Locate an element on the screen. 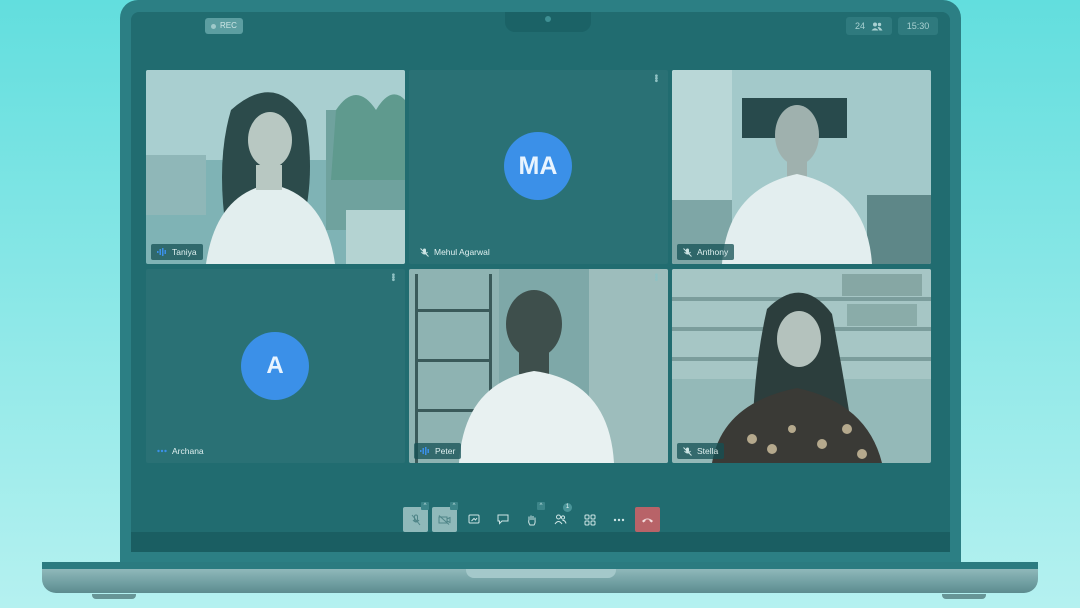 This screenshot has width=1080, height=608. call-time-label: 15:30 is located at coordinates (918, 26).